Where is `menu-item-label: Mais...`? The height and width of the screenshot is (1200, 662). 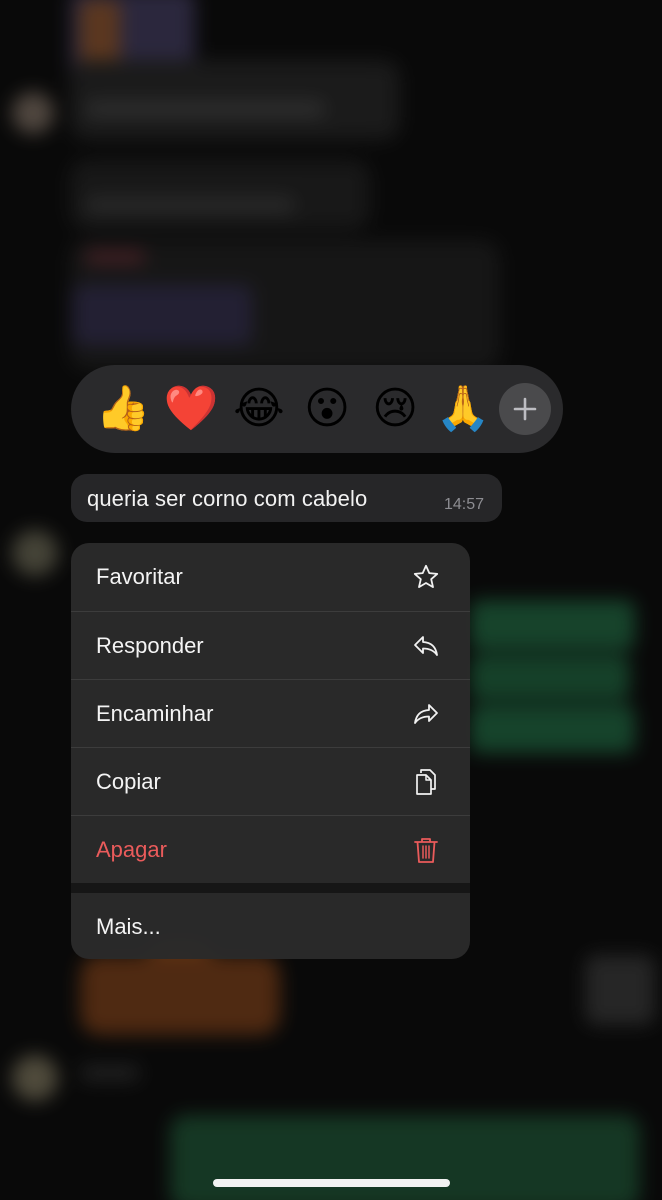
menu-item-label: Mais... is located at coordinates (128, 926).